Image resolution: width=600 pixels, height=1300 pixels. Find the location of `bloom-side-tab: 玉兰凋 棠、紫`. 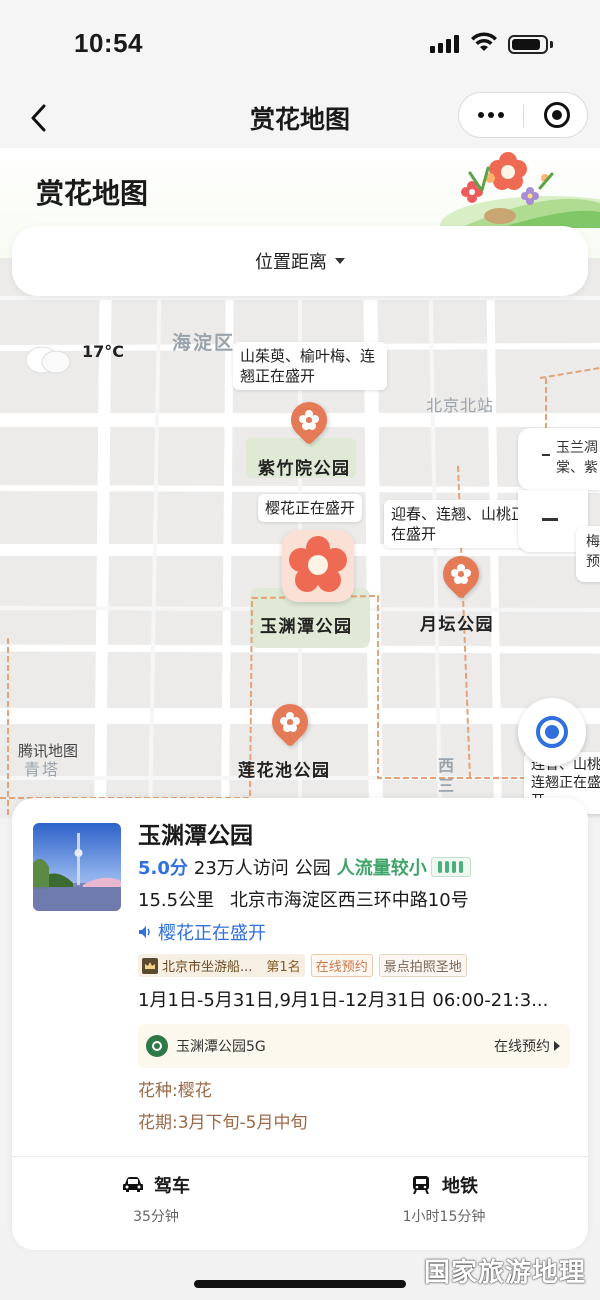

bloom-side-tab: 玉兰凋 棠、紫 is located at coordinates (559, 459).